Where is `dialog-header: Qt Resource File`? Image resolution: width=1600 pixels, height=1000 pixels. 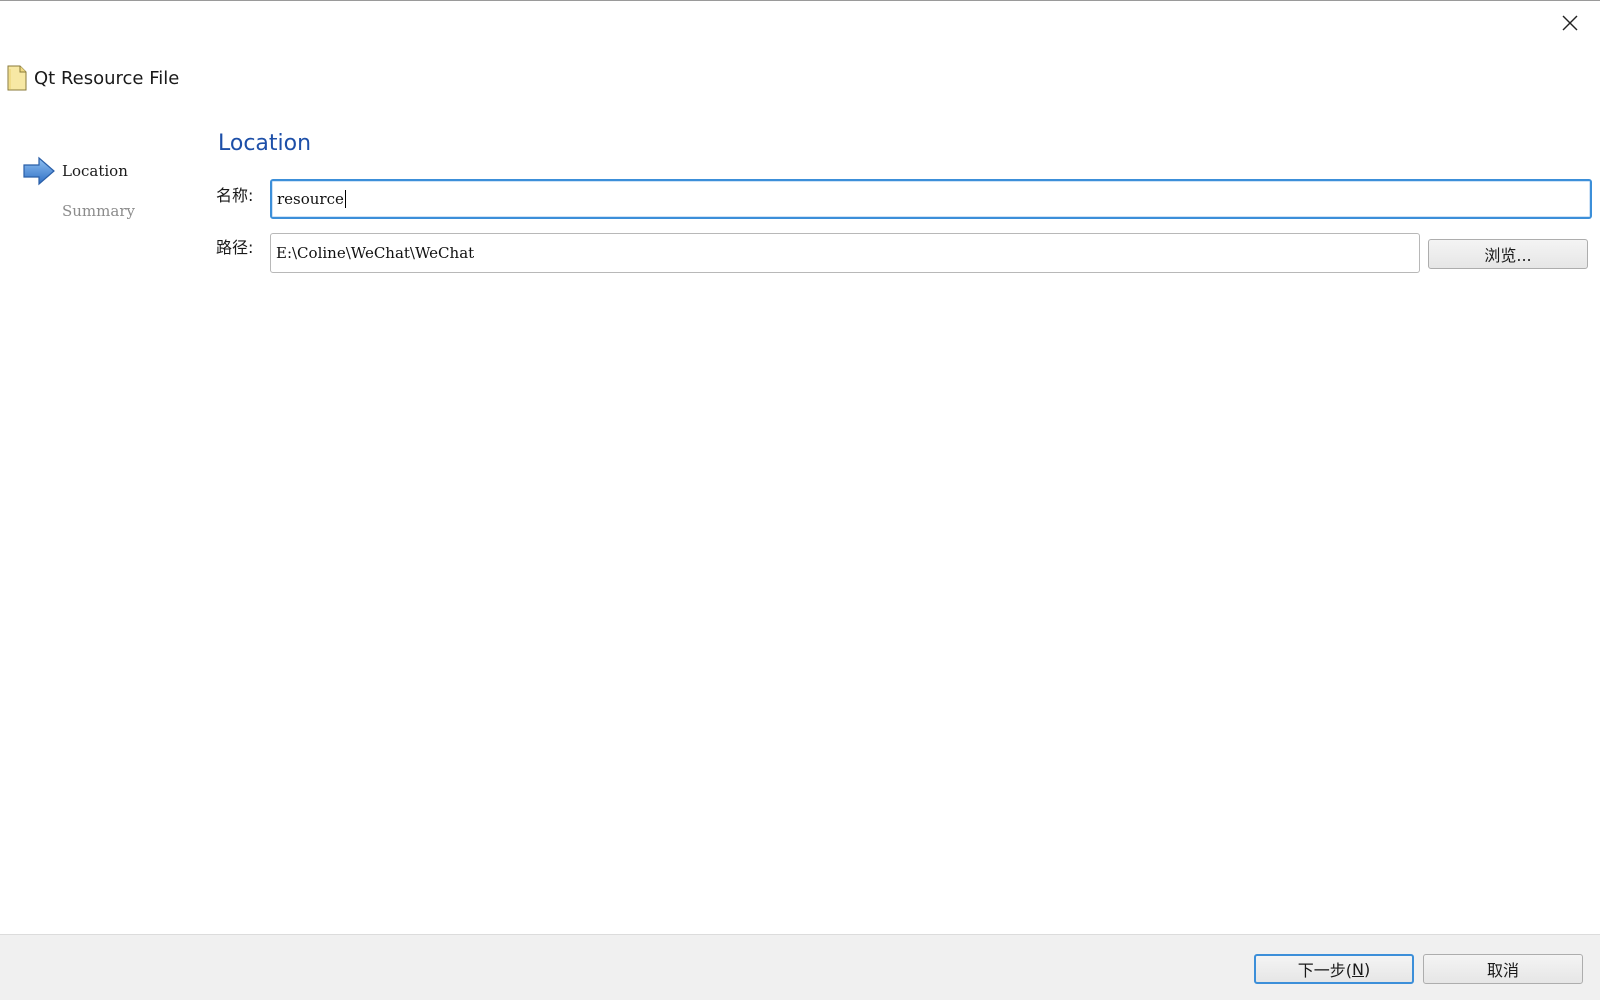 dialog-header: Qt Resource File is located at coordinates (92, 78).